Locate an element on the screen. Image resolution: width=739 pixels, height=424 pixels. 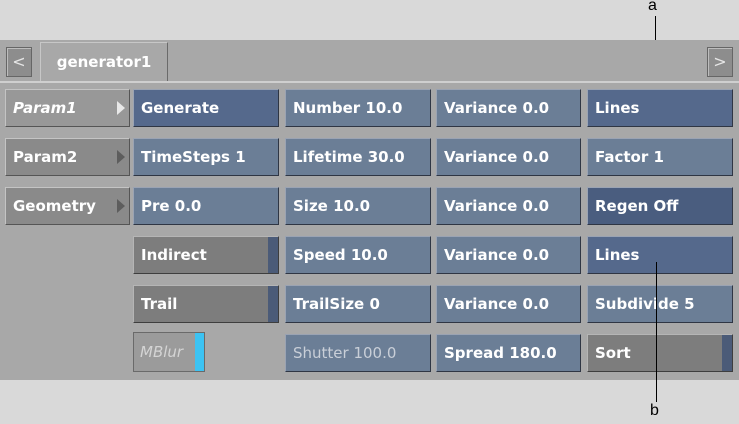
sidebar-item-label: Param2 is located at coordinates (45, 157).